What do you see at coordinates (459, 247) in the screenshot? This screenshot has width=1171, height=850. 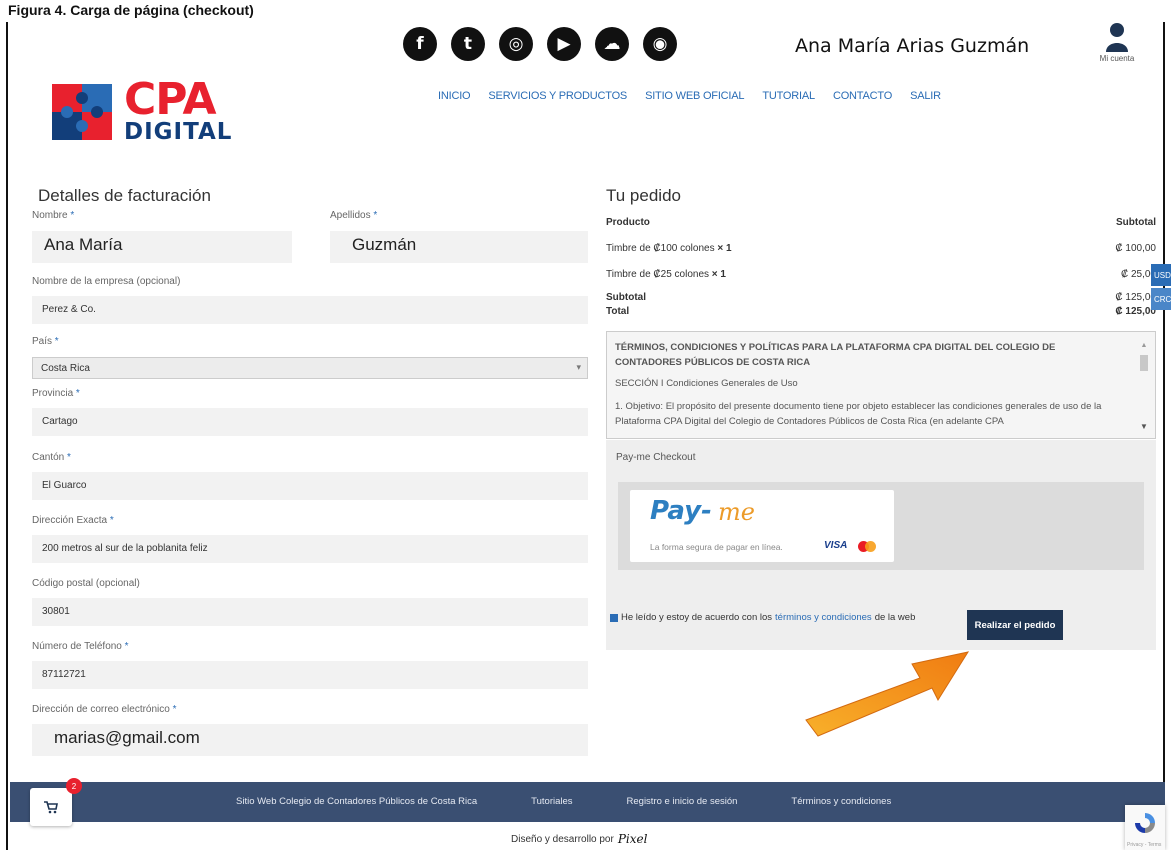 I see `last-name-field: Guzmán` at bounding box center [459, 247].